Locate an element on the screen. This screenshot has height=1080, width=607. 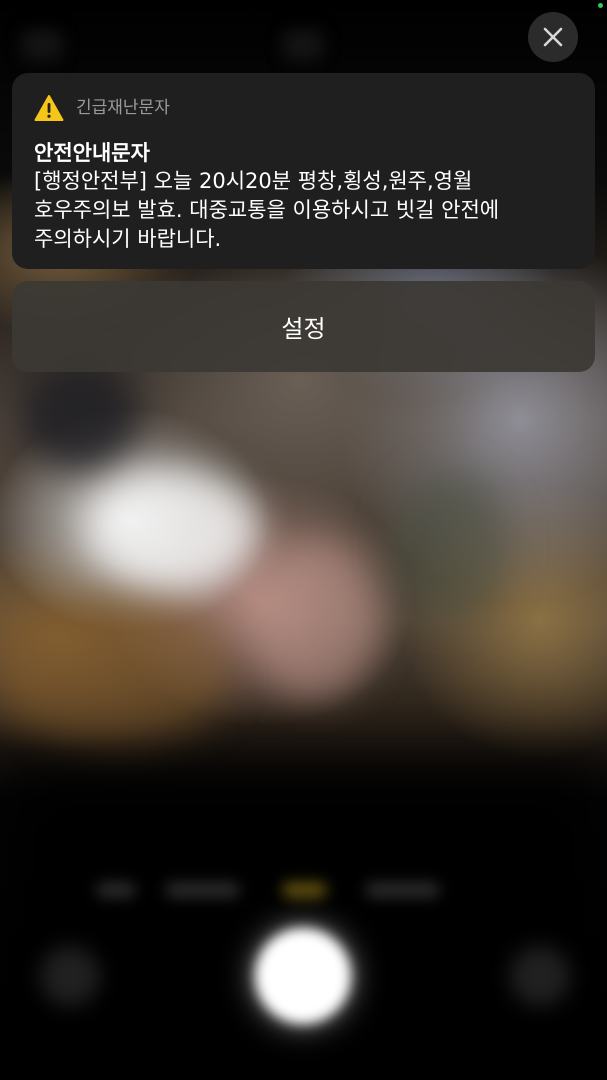
camera-mode-row is located at coordinates (303, 890).